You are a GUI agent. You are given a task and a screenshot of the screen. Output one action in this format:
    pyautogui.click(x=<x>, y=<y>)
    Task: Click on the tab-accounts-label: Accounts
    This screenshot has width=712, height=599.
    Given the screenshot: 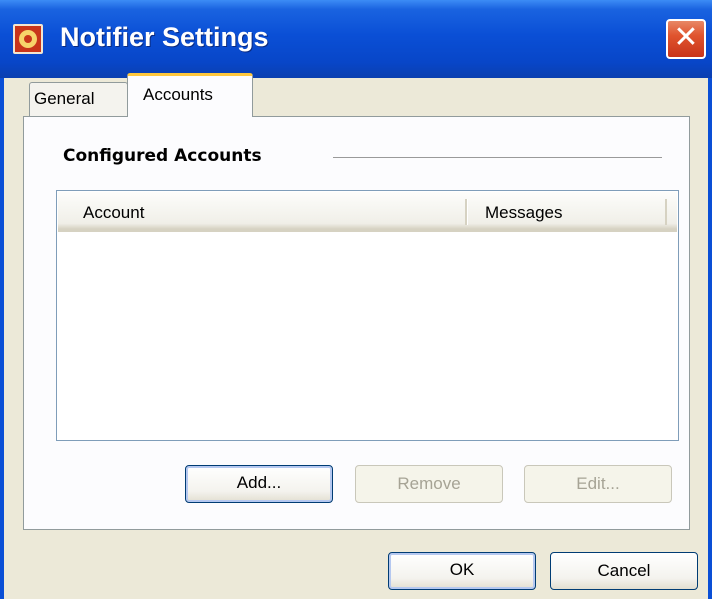 What is the action you would take?
    pyautogui.click(x=178, y=94)
    